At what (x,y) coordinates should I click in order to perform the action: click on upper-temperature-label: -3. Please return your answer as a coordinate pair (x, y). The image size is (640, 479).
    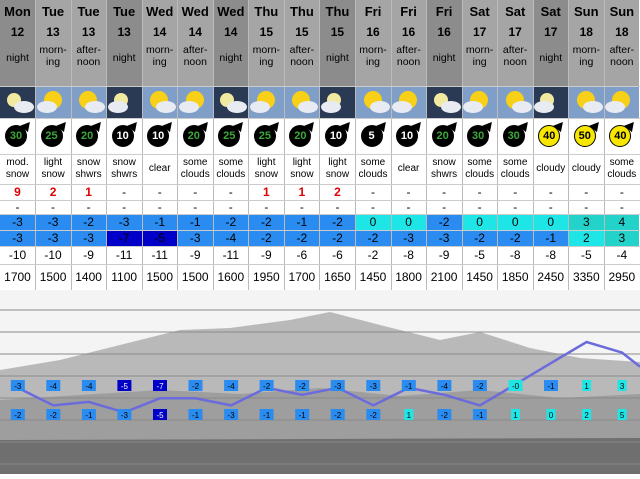
    Looking at the image, I should click on (18, 386).